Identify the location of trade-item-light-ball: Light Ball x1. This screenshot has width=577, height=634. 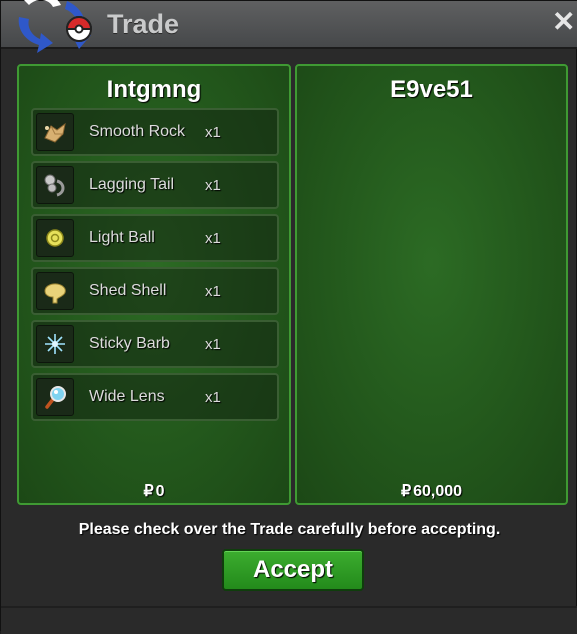
(155, 238).